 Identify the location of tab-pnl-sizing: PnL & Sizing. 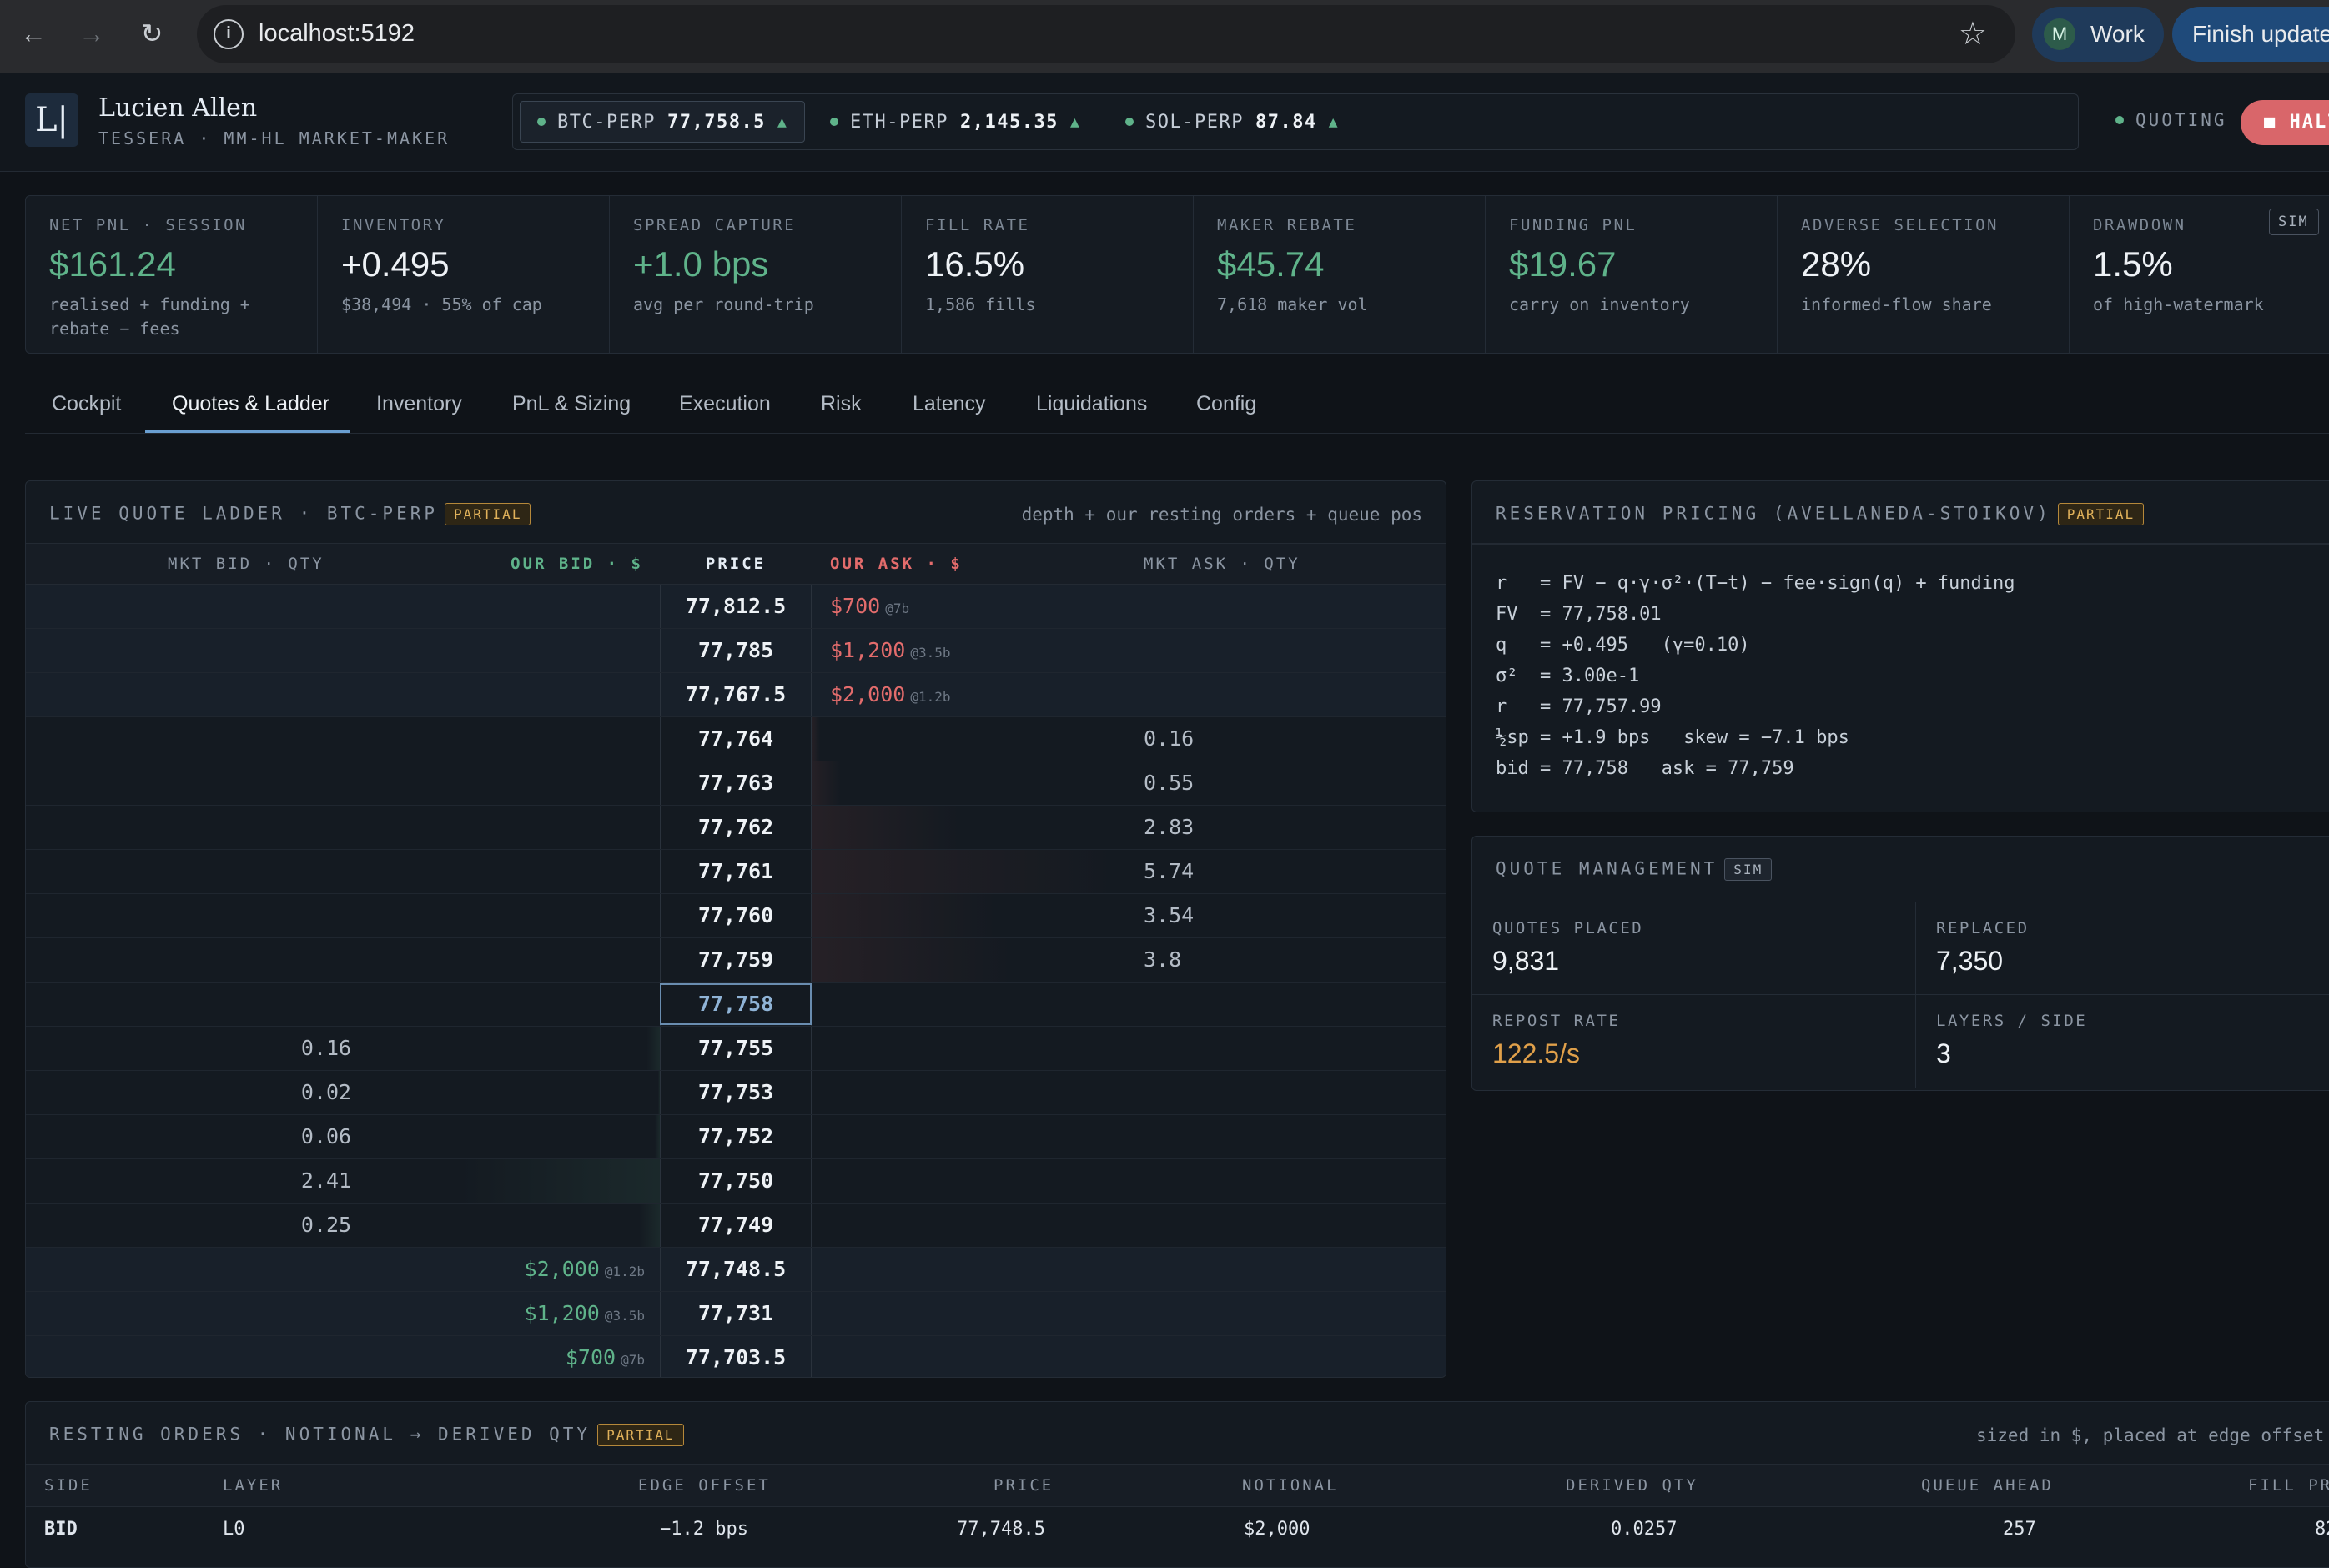
(571, 404).